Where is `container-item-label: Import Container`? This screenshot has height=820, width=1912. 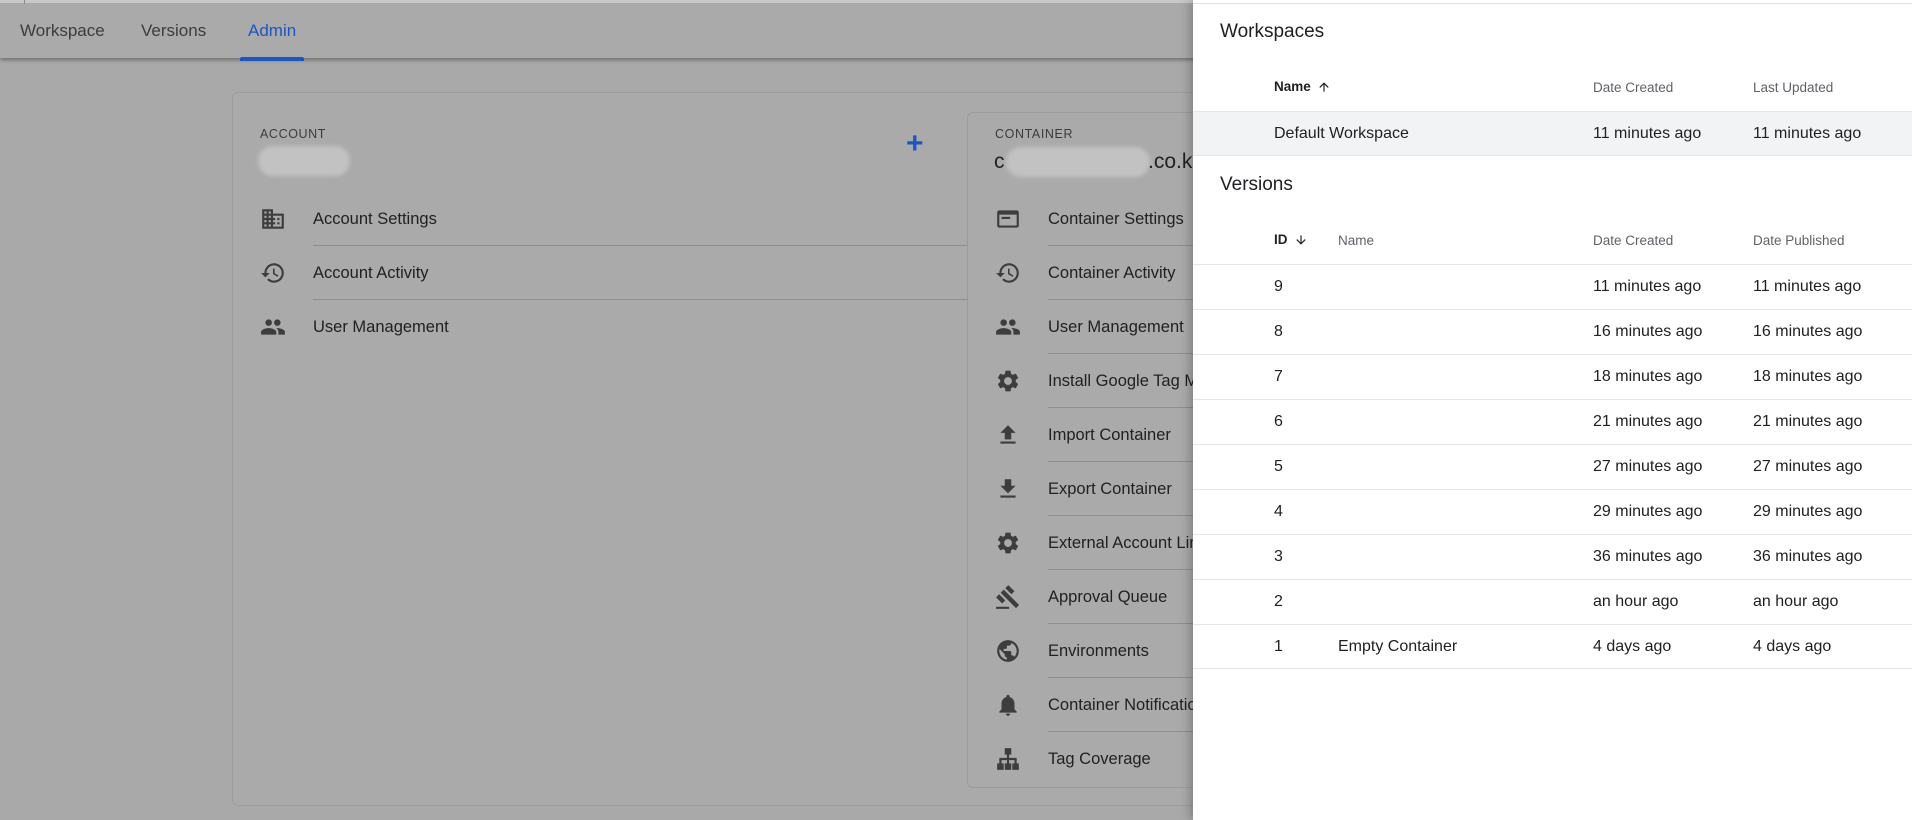 container-item-label: Import Container is located at coordinates (1109, 434).